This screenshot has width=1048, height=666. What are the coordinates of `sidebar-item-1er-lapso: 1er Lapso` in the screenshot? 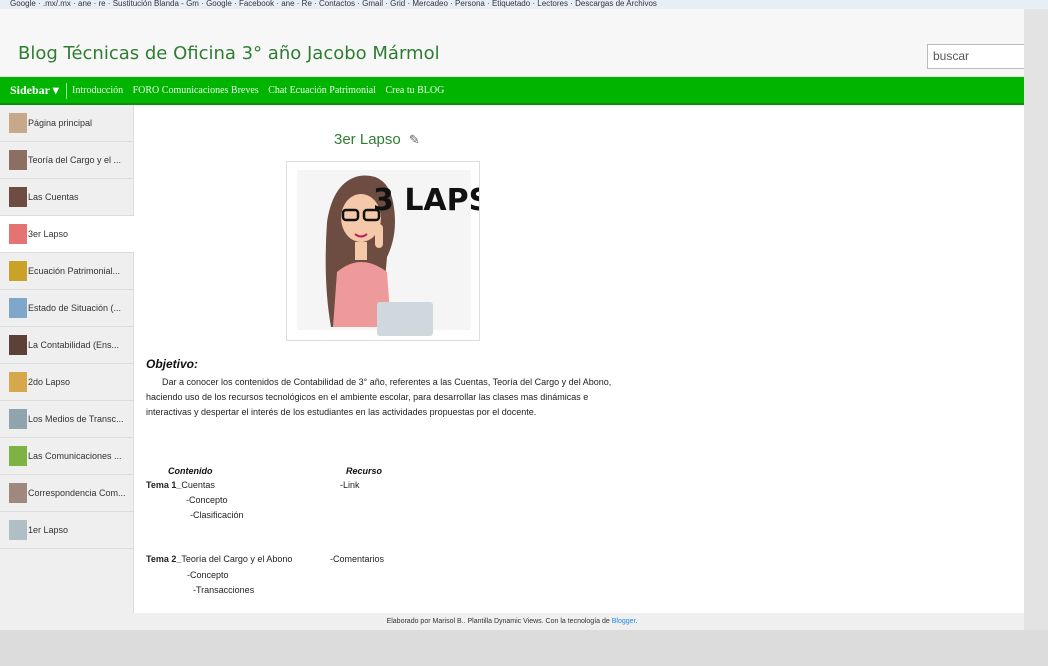 It's located at (66, 530).